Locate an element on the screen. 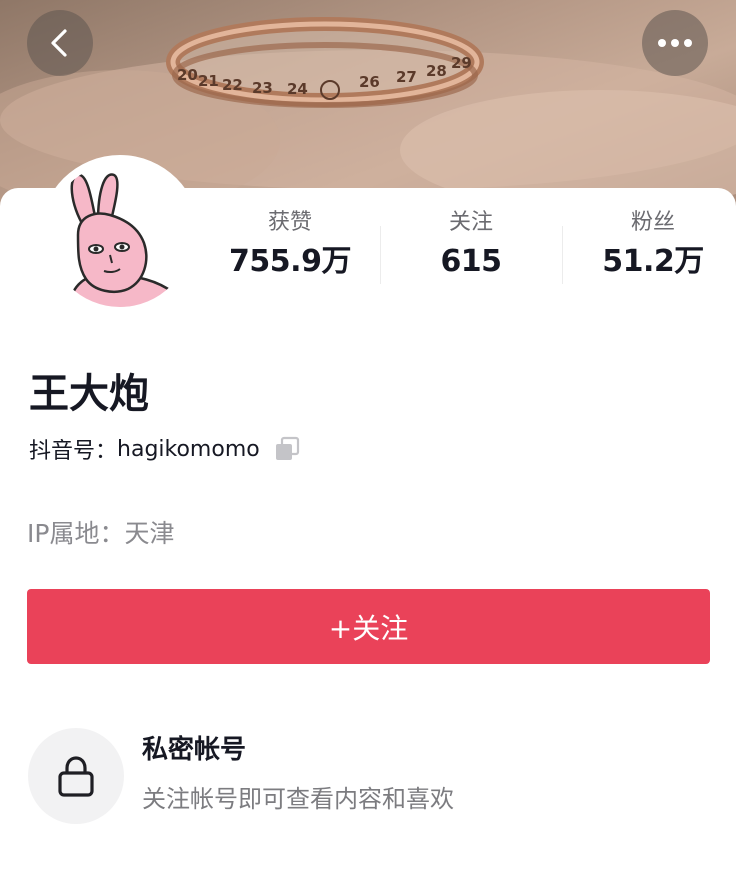 This screenshot has height=888, width=736. ring-number: 24 is located at coordinates (297, 89).